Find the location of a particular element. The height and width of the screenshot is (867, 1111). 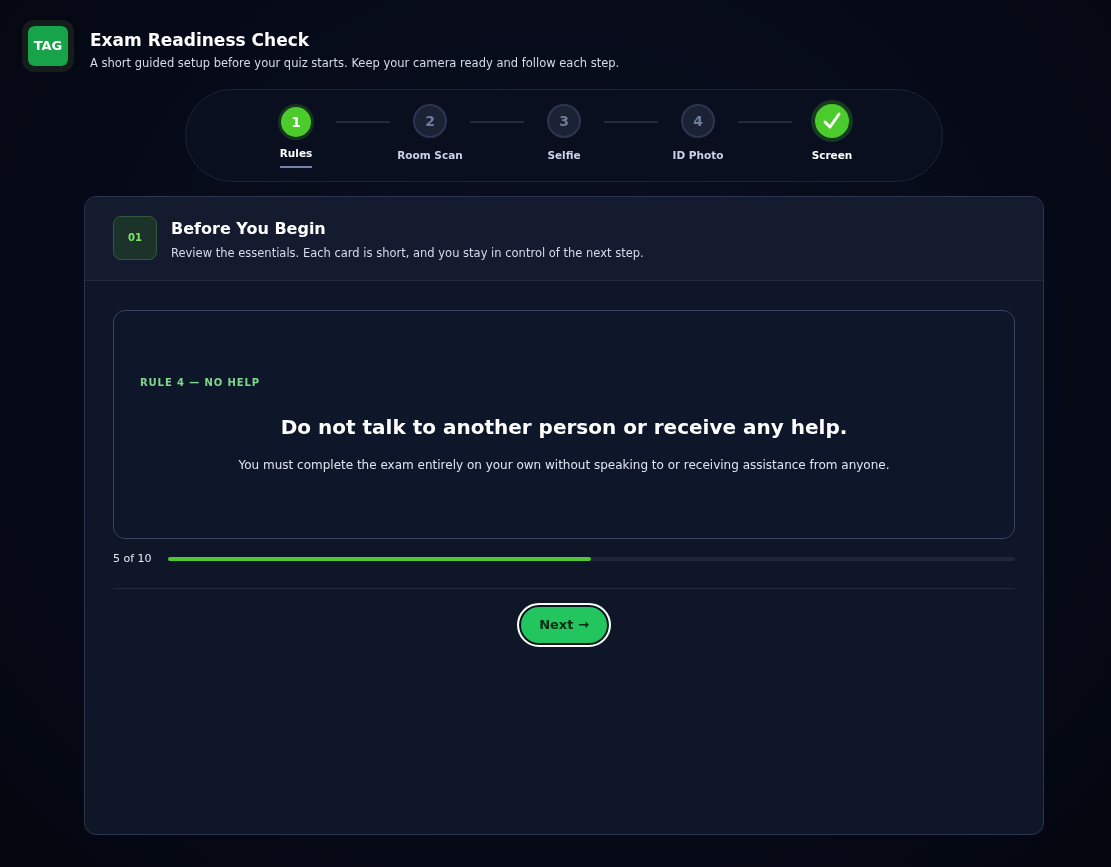

rule-label: RULE 4 — NO HELP is located at coordinates (201, 383).